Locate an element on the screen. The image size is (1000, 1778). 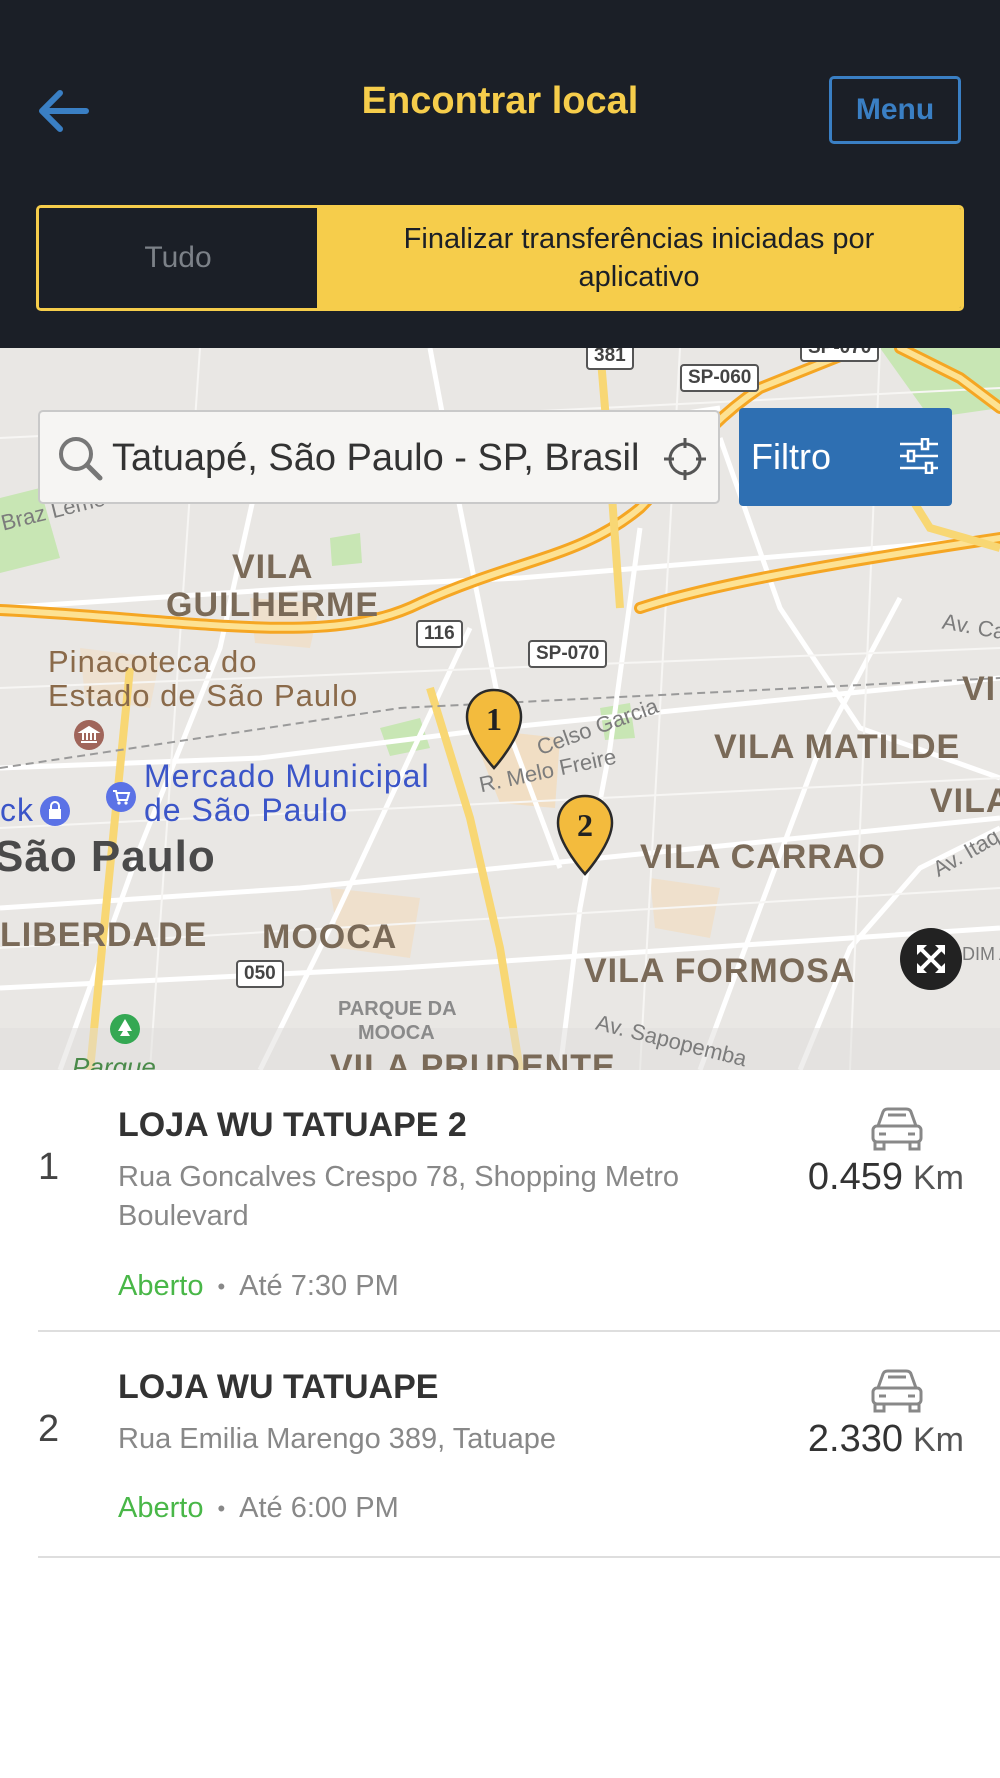
map-pin-1-label: 1 is located at coordinates (494, 719).